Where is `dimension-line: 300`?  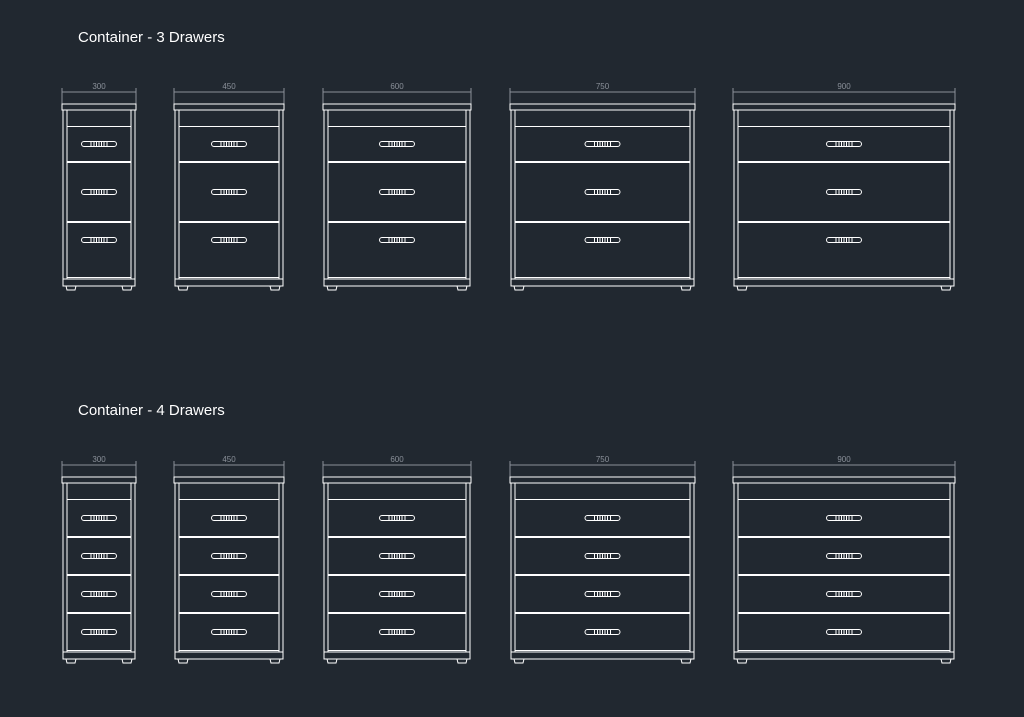
dimension-line: 300 is located at coordinates (99, 93).